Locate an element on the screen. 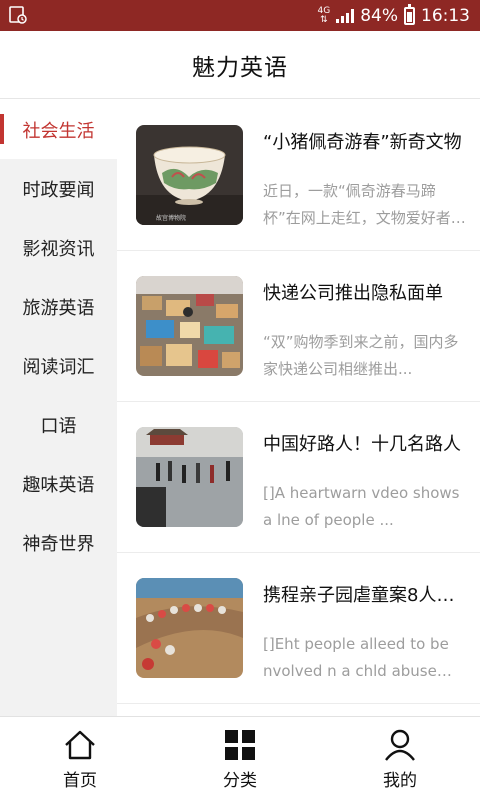 The height and width of the screenshot is (800, 480). clock: 16:13 is located at coordinates (445, 16).